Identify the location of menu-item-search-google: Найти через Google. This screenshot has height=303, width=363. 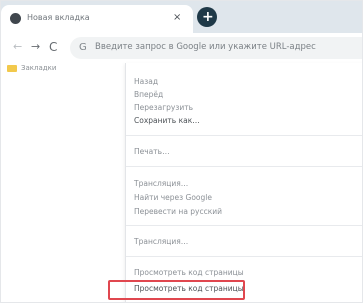
(173, 197).